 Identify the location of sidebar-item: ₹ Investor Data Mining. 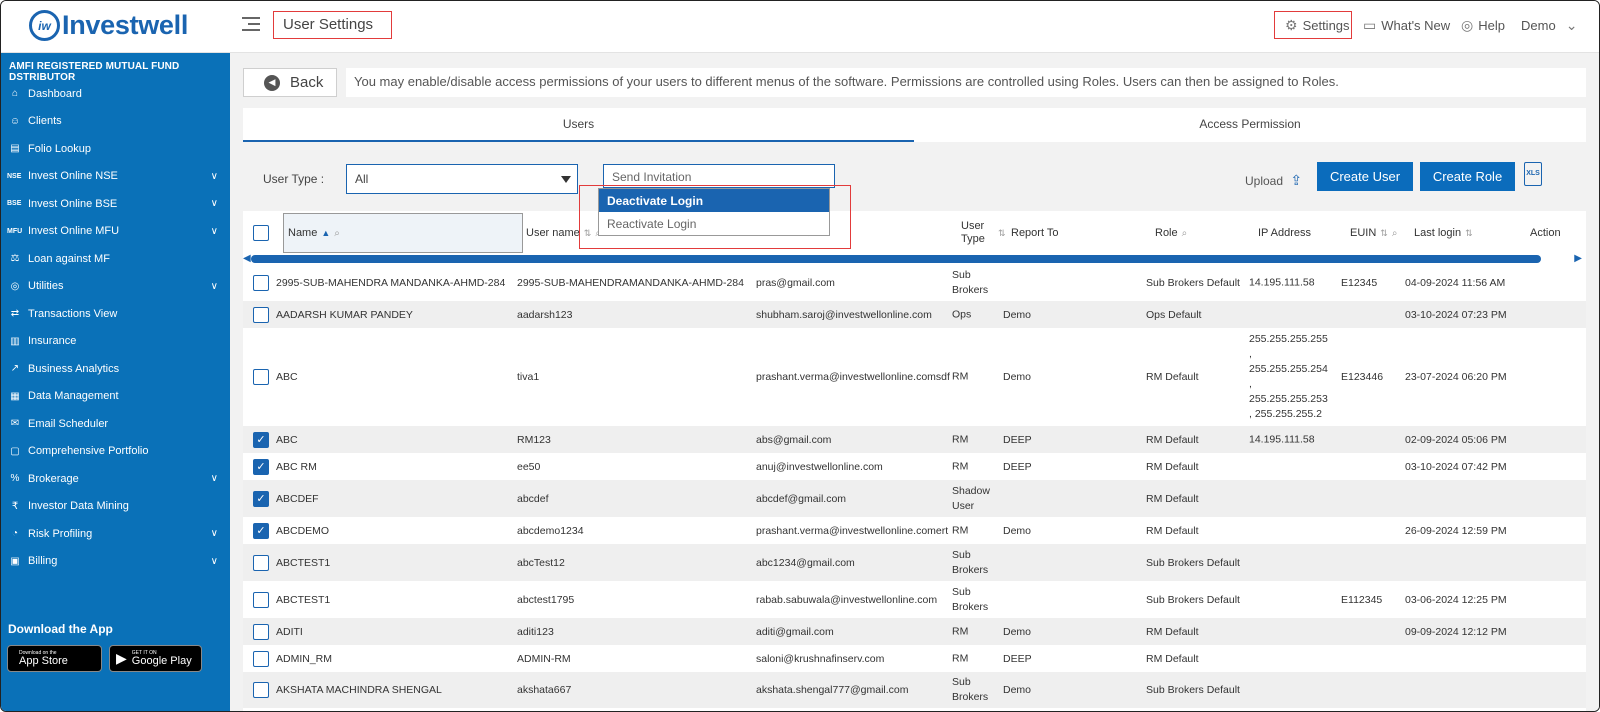
(115, 507).